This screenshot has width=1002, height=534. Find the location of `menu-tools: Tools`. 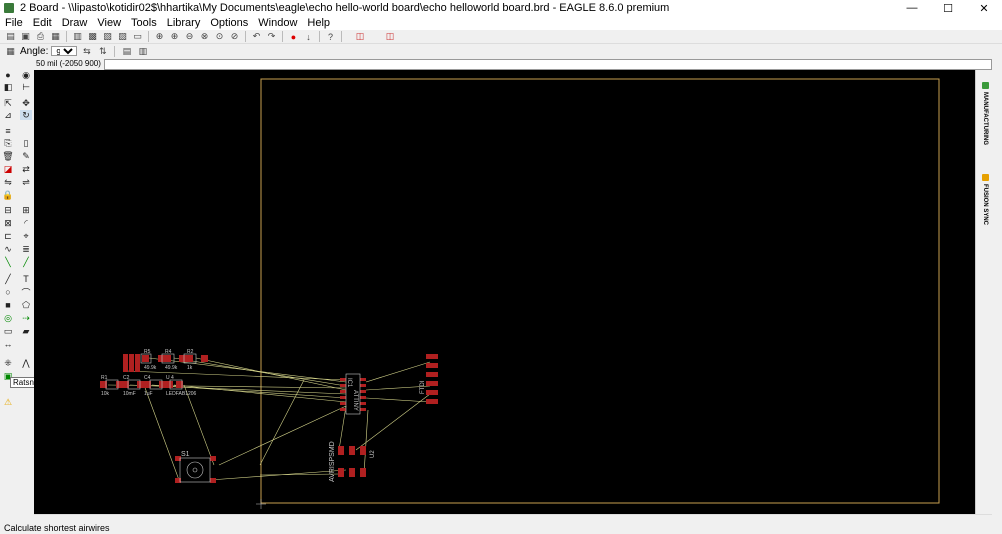

menu-tools: Tools is located at coordinates (144, 23).